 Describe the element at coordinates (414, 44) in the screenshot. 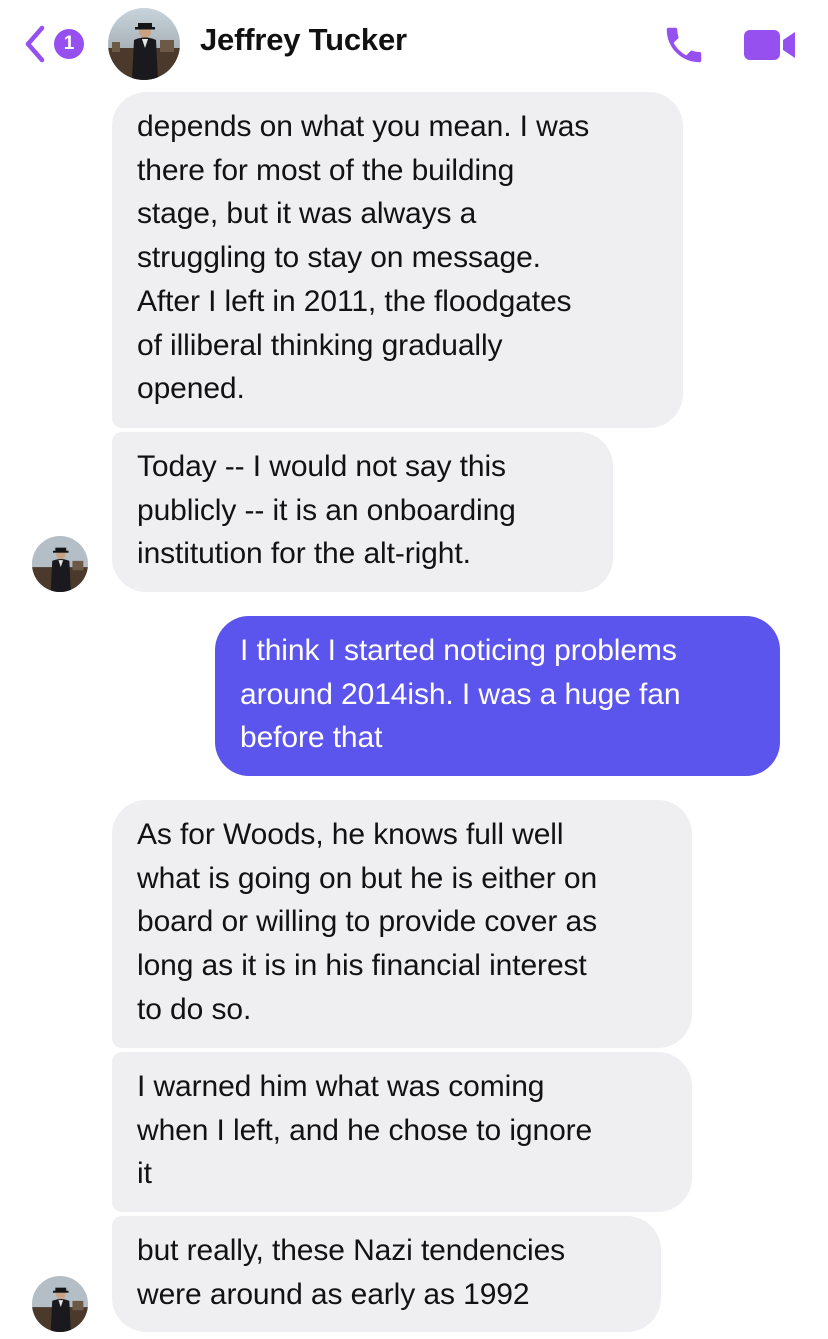

I see `chat-header: 1 Jeffrey Tucker` at that location.